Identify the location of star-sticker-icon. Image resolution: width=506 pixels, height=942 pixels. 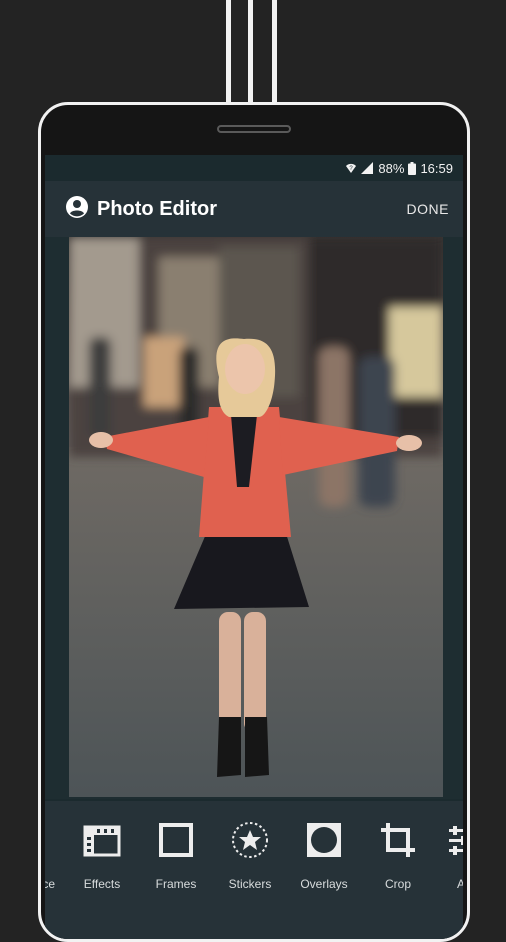
(250, 841).